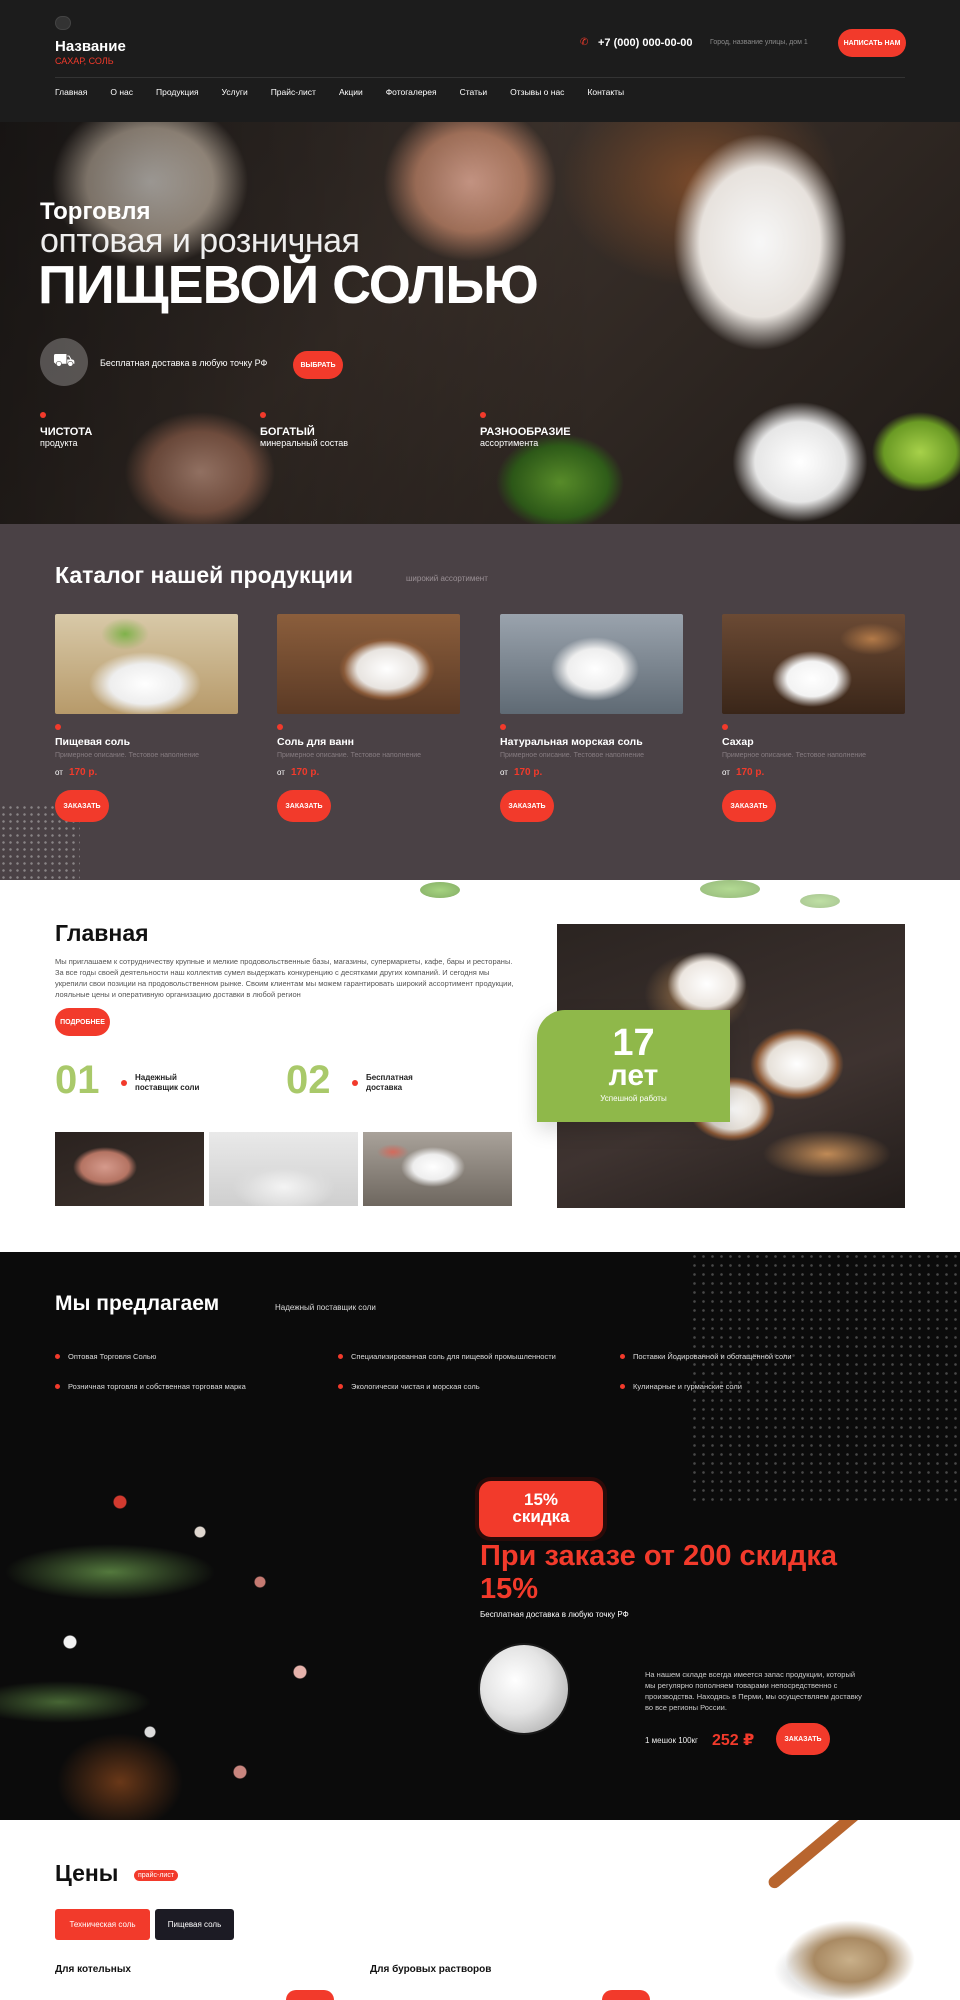  What do you see at coordinates (645, 43) in the screenshot?
I see `phone-number: +7 (000) 000-00-00` at bounding box center [645, 43].